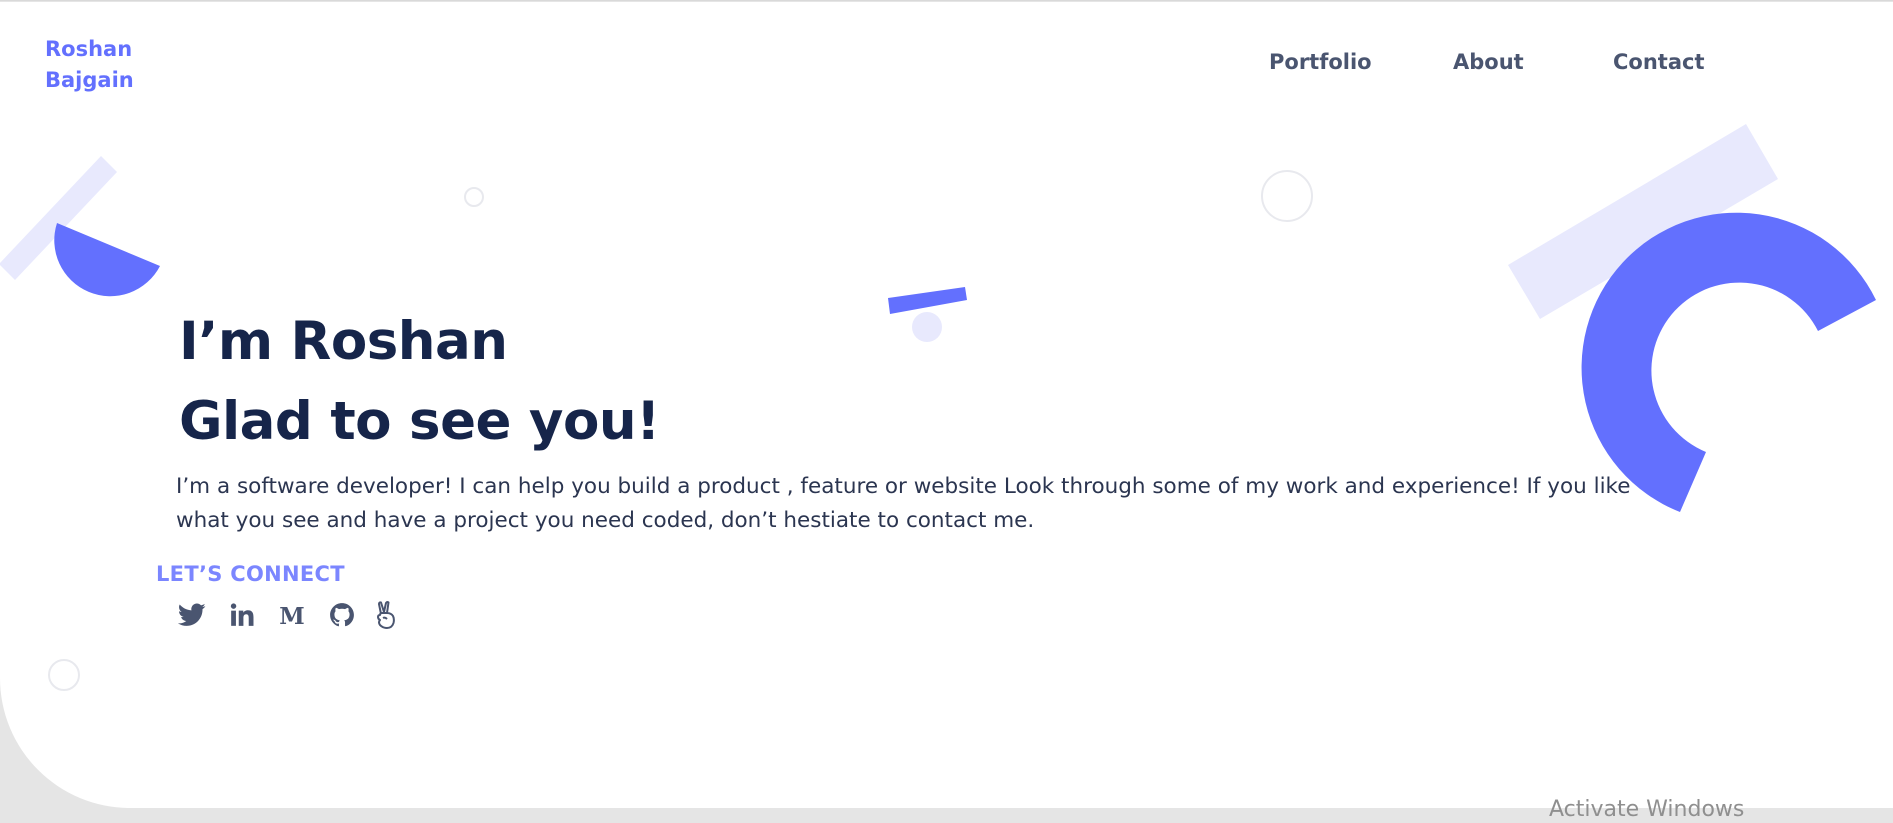 This screenshot has width=1893, height=823. Describe the element at coordinates (927, 300) in the screenshot. I see `blue-bar-center` at that location.